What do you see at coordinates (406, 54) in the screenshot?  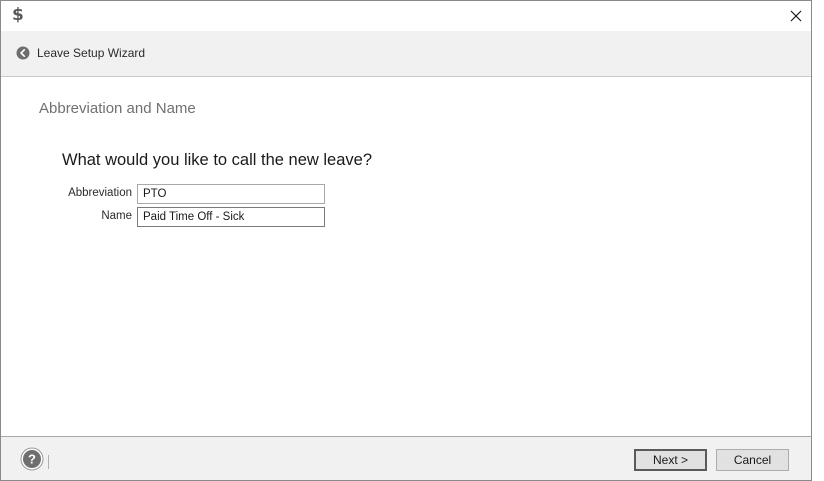 I see `wizard-header: Leave Setup Wizard` at bounding box center [406, 54].